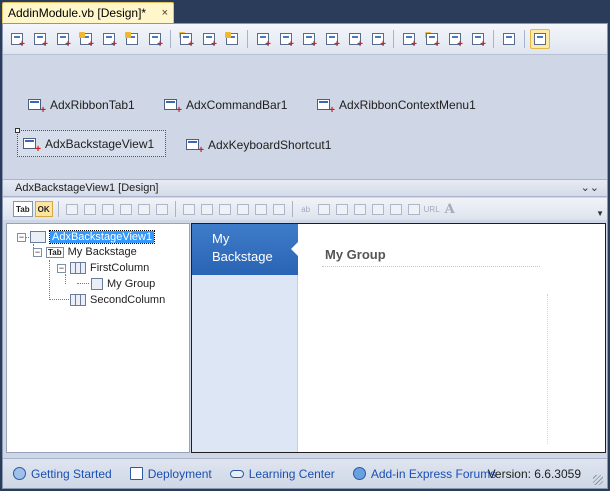  Describe the element at coordinates (305, 11) in the screenshot. I see `document-tab-strip: AddinModule.vb [Design]* ×` at that location.